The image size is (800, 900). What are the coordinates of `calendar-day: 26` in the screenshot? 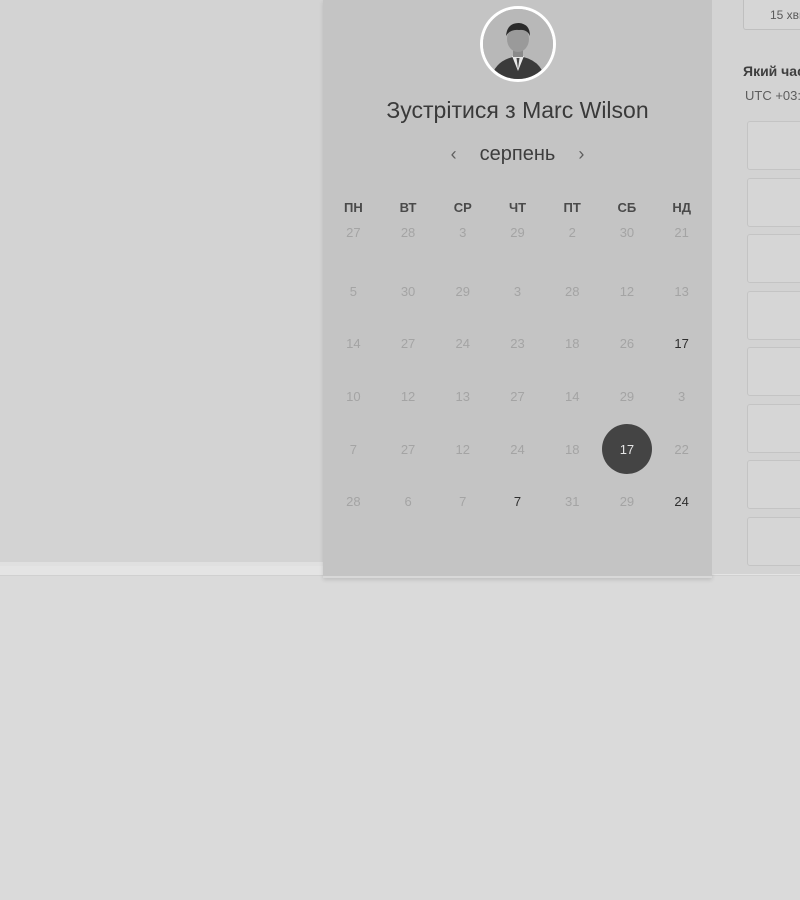 It's located at (627, 343).